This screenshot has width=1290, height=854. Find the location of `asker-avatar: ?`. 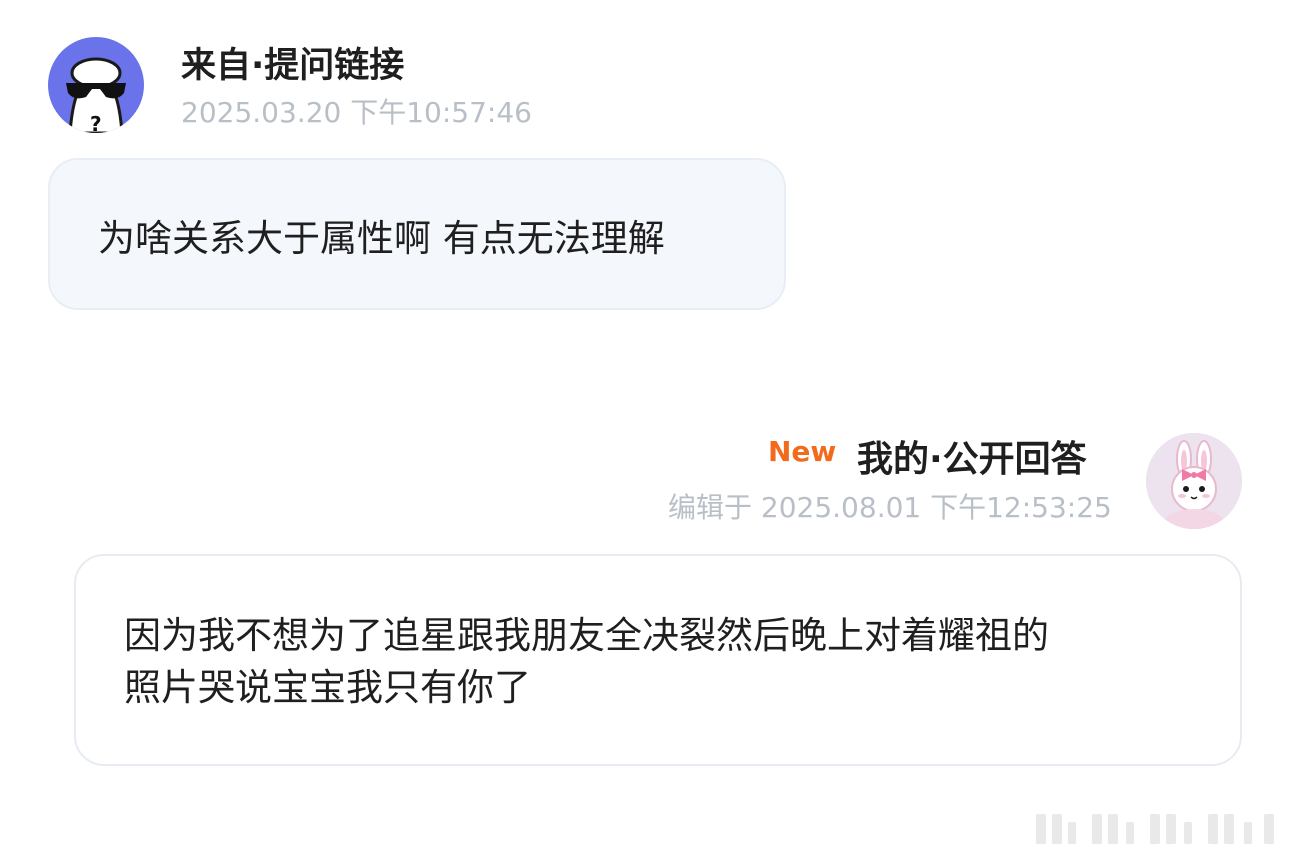

asker-avatar: ? is located at coordinates (96, 85).